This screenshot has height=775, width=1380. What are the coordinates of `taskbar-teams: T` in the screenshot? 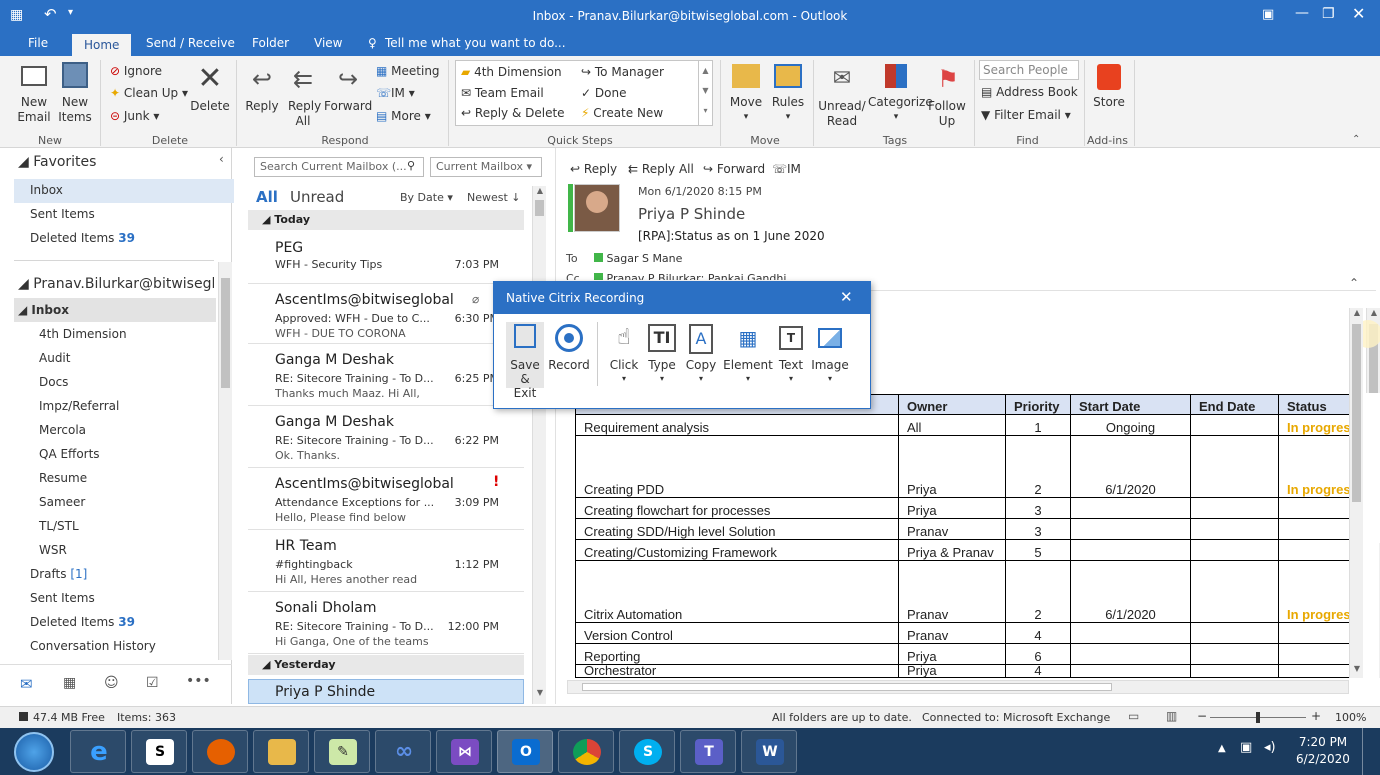 It's located at (708, 751).